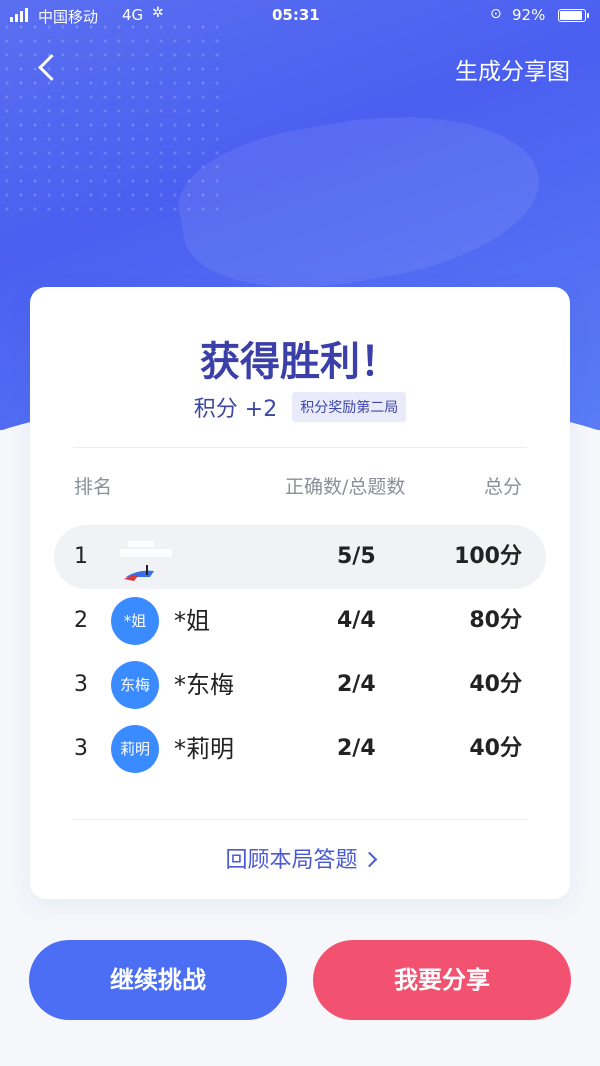 This screenshot has height=1066, width=600. I want to click on rank-value: 2, so click(81, 620).